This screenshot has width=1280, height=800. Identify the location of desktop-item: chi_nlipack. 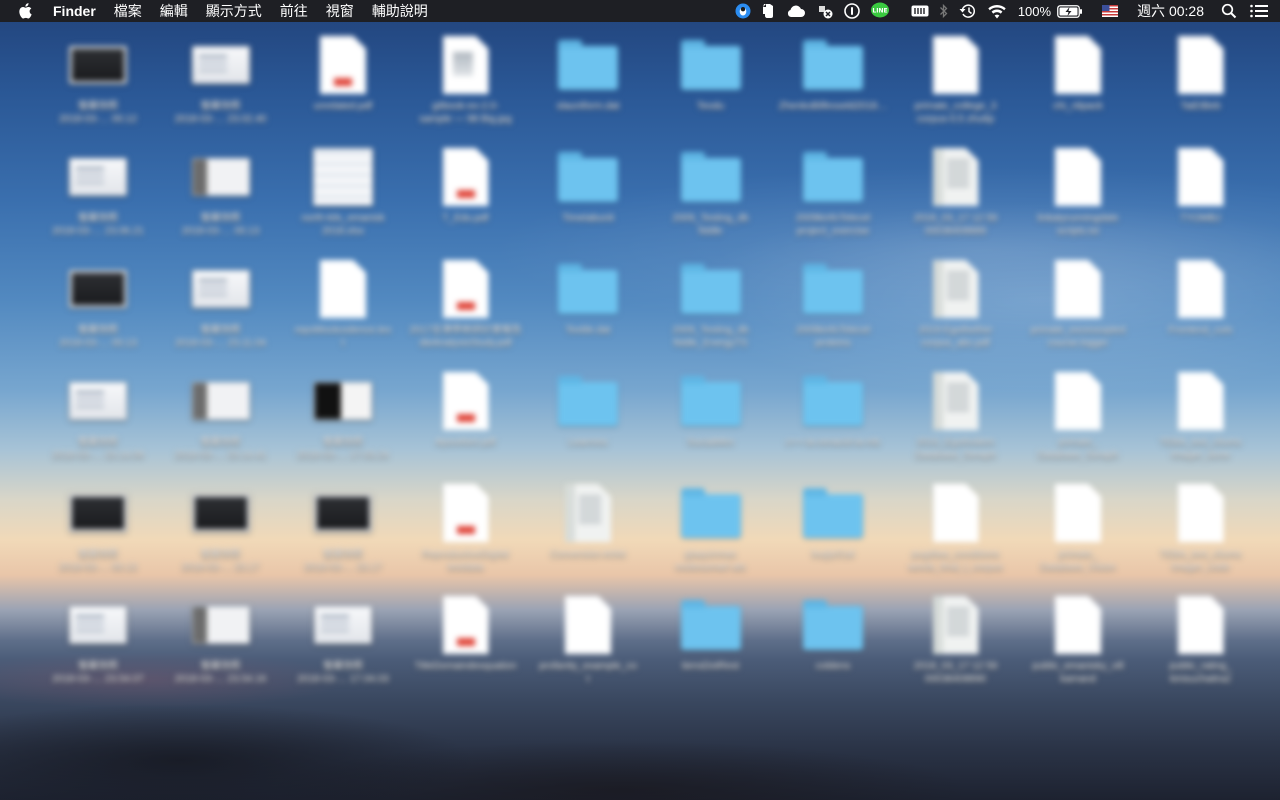
(1078, 78).